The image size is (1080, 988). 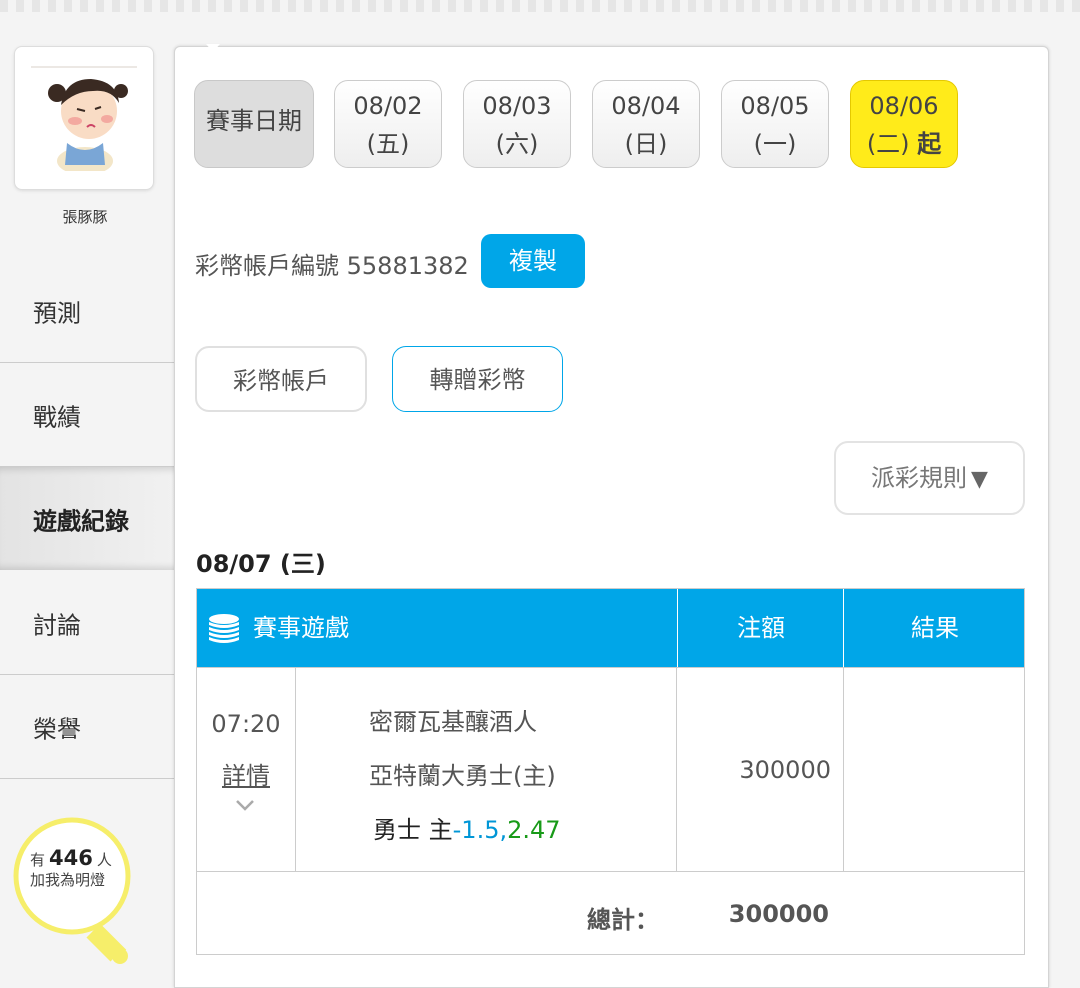 What do you see at coordinates (87, 415) in the screenshot?
I see `nav-item-record: 戰績` at bounding box center [87, 415].